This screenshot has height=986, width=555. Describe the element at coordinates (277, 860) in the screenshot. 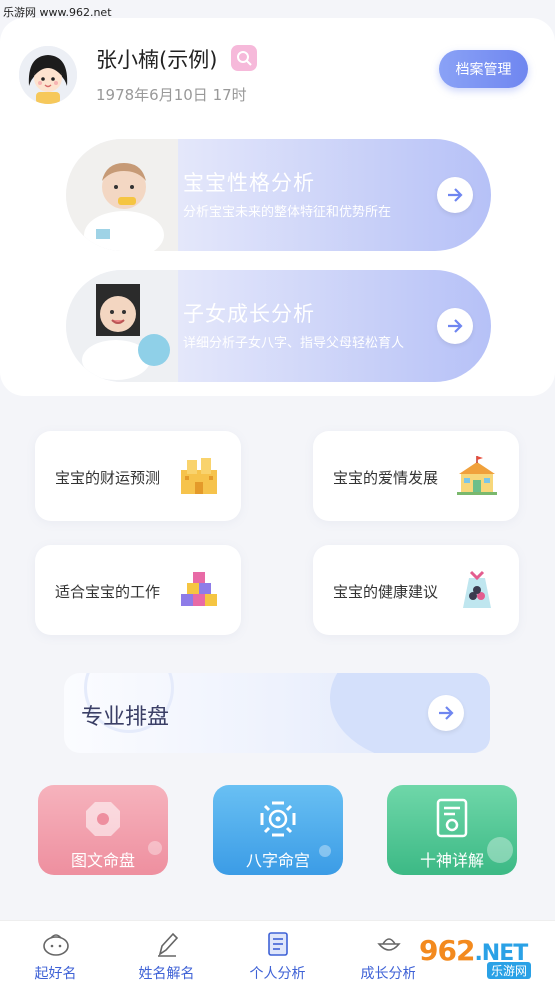

I see `tile-label: 八字命宫` at that location.